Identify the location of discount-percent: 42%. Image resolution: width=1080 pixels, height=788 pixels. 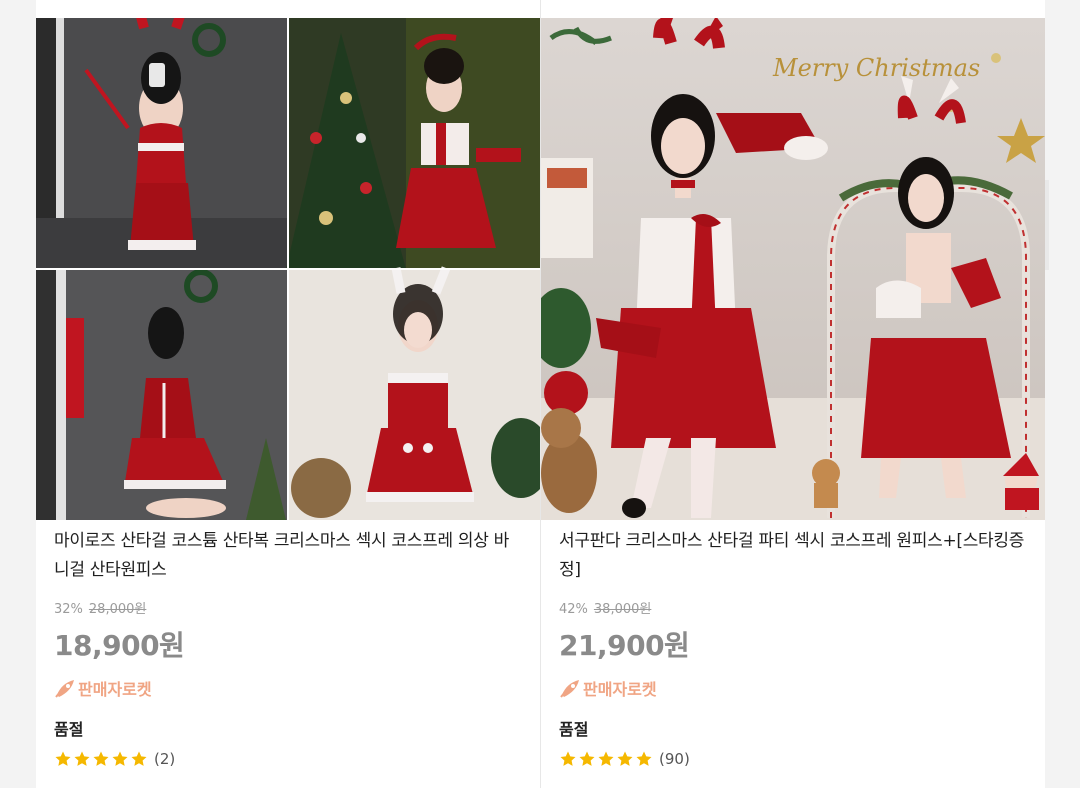
(573, 609).